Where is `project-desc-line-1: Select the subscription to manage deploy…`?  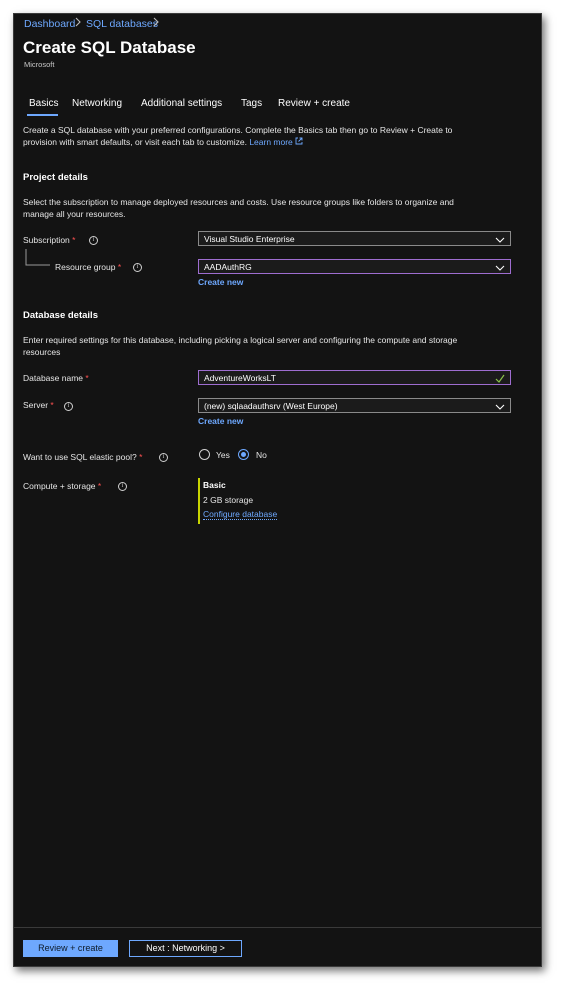
project-desc-line-1: Select the subscription to manage deploy… is located at coordinates (238, 202).